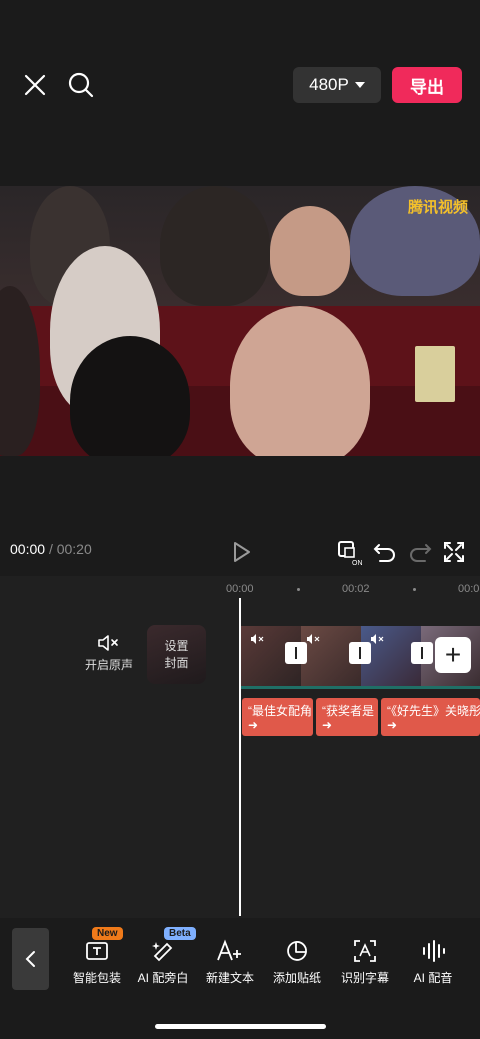  Describe the element at coordinates (329, 84) in the screenshot. I see `resolution-value: 480P` at that location.